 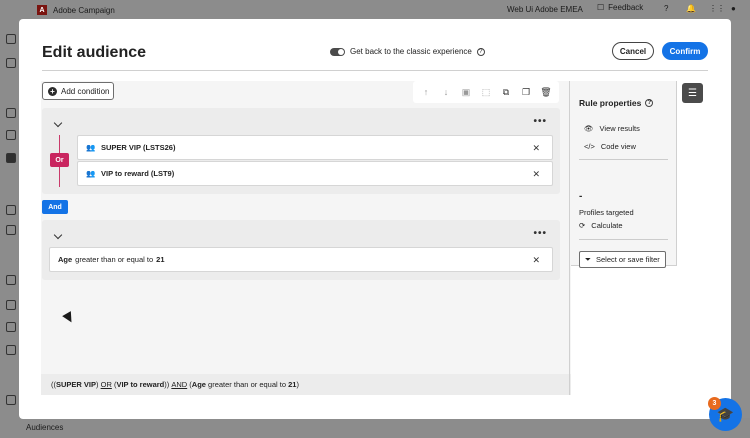 I want to click on summary-operator: OR, so click(x=106, y=384).